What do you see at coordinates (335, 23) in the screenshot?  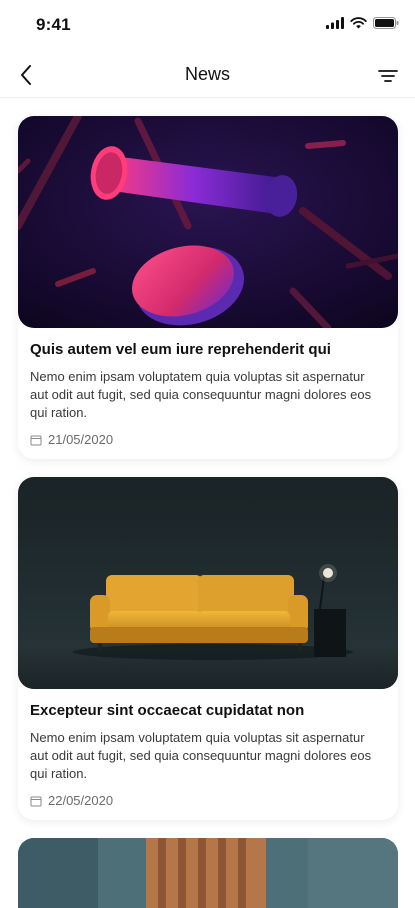 I see `signal-icon` at bounding box center [335, 23].